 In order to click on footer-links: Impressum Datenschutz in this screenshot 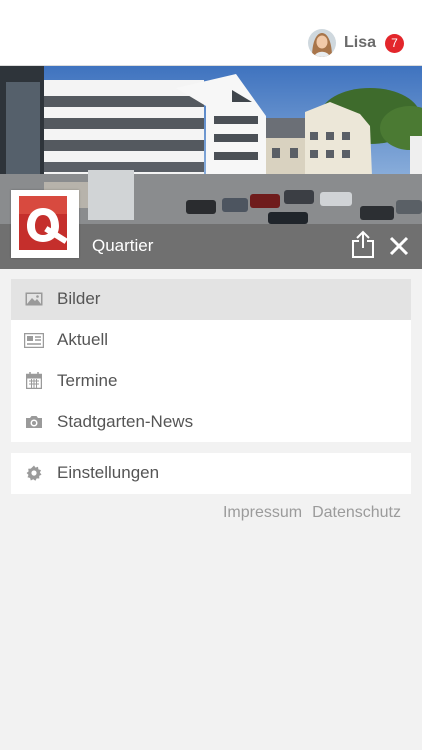, I will do `click(307, 513)`.